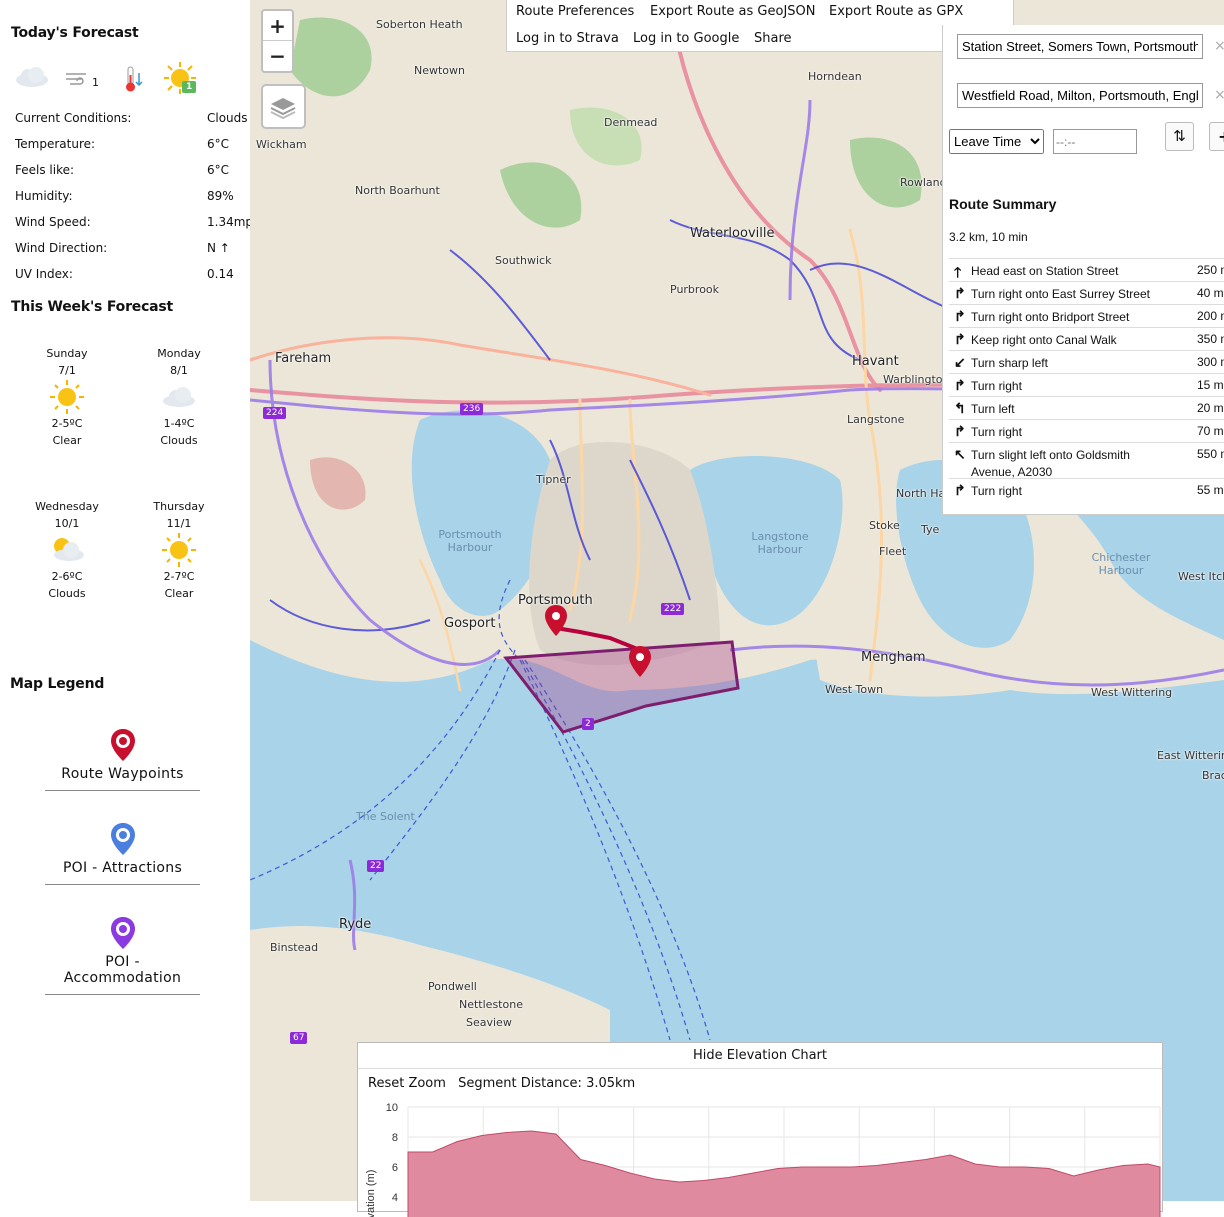 The width and height of the screenshot is (1224, 1217). Describe the element at coordinates (1210, 385) in the screenshot. I see `step-distance: 15 m` at that location.